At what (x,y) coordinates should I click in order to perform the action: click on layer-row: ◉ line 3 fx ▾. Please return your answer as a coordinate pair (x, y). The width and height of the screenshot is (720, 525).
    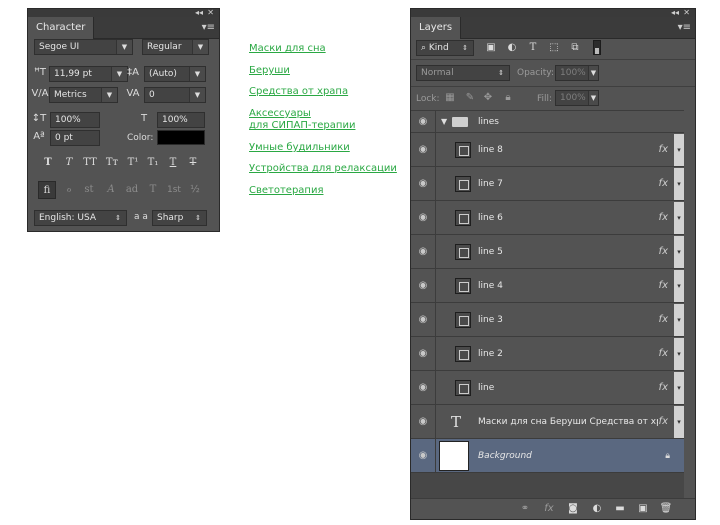
    Looking at the image, I should click on (547, 320).